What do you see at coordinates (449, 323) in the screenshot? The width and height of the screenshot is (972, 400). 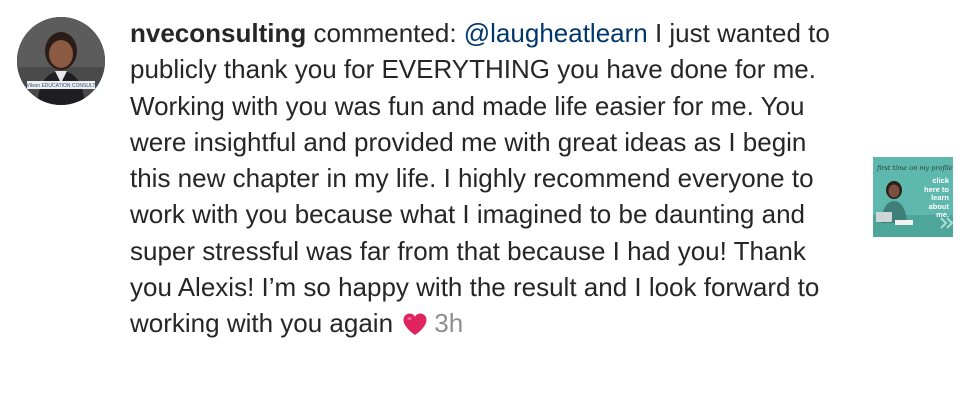 I see `timestamp: 3h` at bounding box center [449, 323].